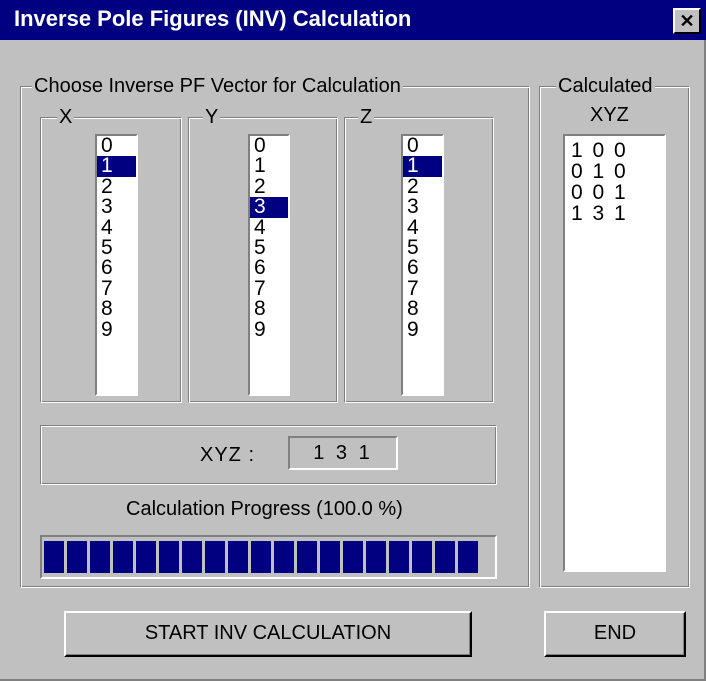 The width and height of the screenshot is (706, 681). I want to click on x-listbox: 0 1 2 3 4 5 6 7 8 9, so click(116, 265).